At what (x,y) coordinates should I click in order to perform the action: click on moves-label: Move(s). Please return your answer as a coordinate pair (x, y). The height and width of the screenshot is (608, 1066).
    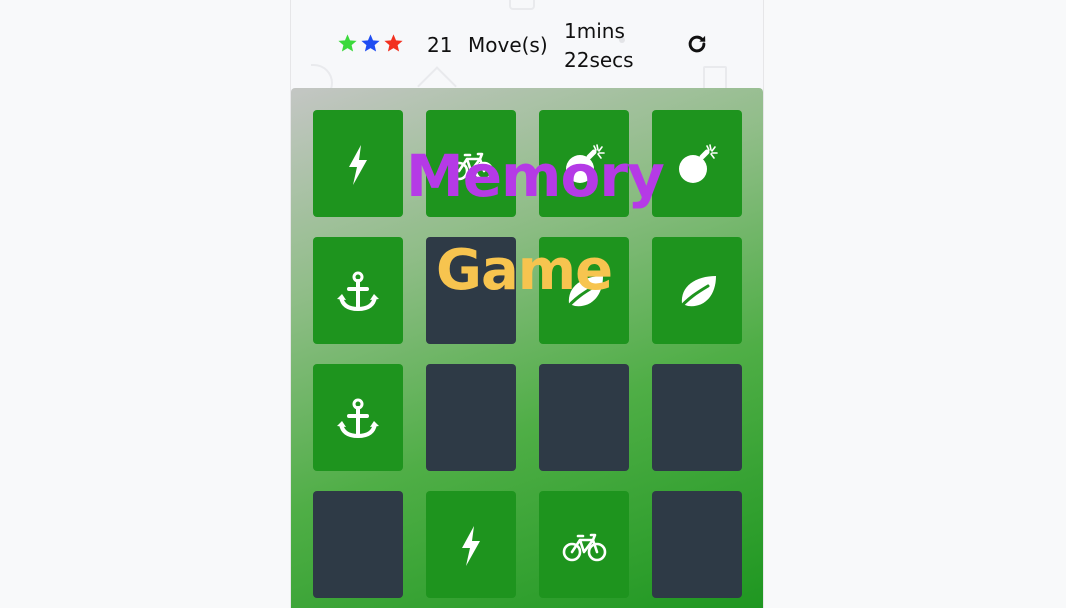
    Looking at the image, I should click on (508, 45).